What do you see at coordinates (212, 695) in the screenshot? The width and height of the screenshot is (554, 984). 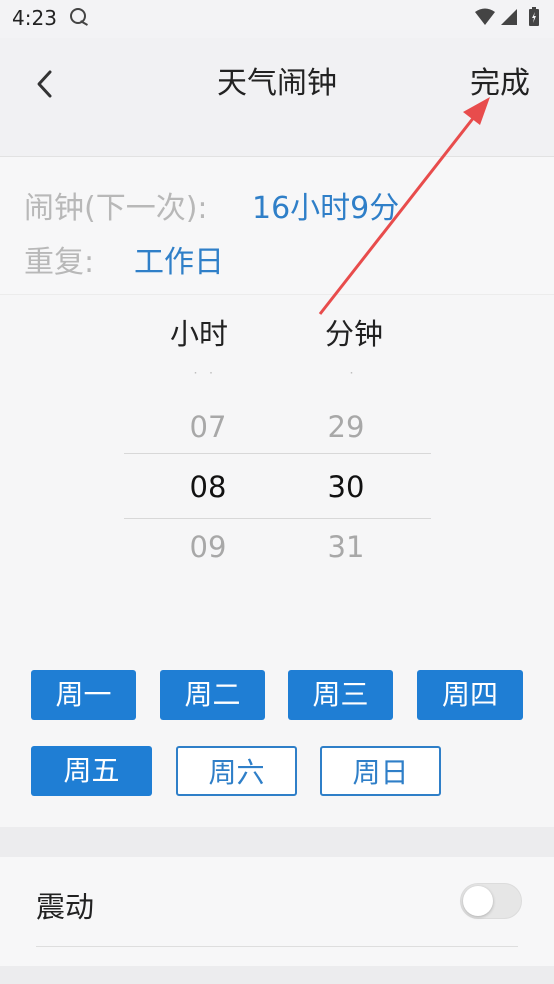 I see `weekday-tue: 周二` at bounding box center [212, 695].